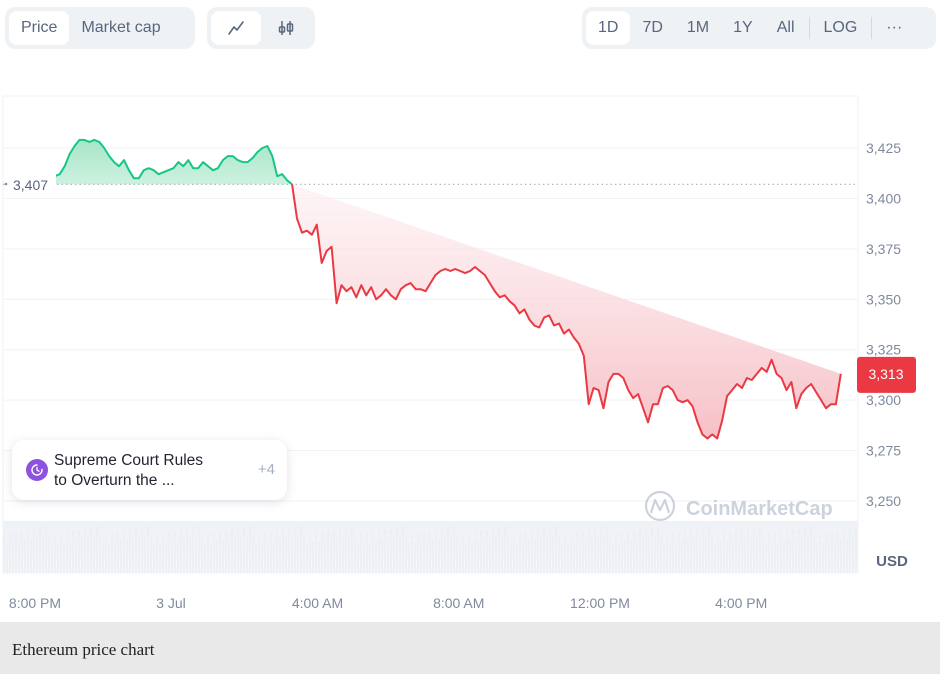 This screenshot has width=940, height=674. Describe the element at coordinates (266, 469) in the screenshot. I see `news-more-count: +4` at that location.